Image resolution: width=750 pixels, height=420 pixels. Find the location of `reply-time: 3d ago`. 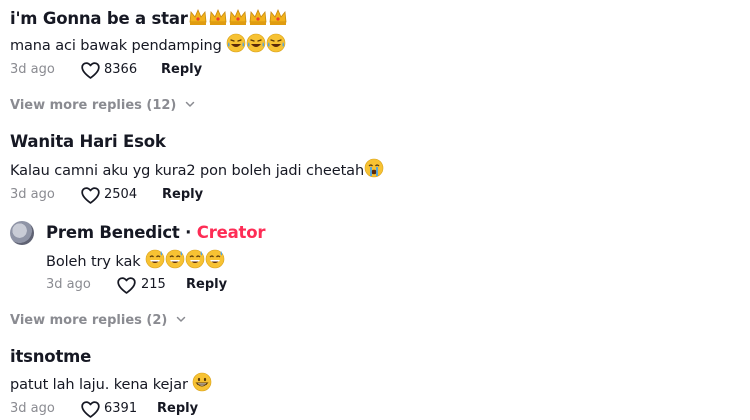

reply-time: 3d ago is located at coordinates (68, 284).